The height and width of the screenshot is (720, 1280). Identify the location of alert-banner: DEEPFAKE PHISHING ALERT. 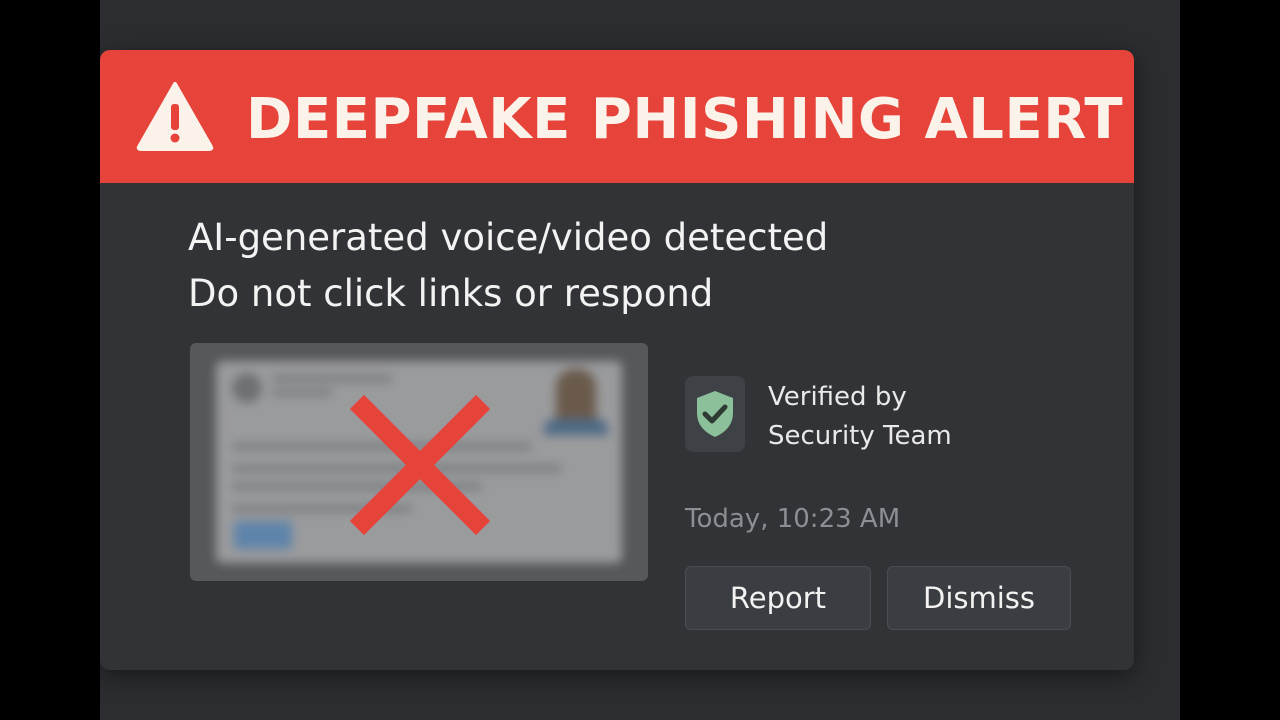
(617, 116).